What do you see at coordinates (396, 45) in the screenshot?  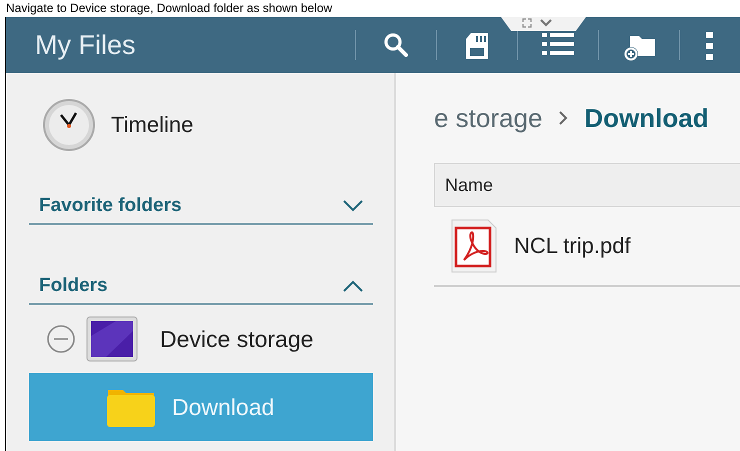 I see `search-icon` at bounding box center [396, 45].